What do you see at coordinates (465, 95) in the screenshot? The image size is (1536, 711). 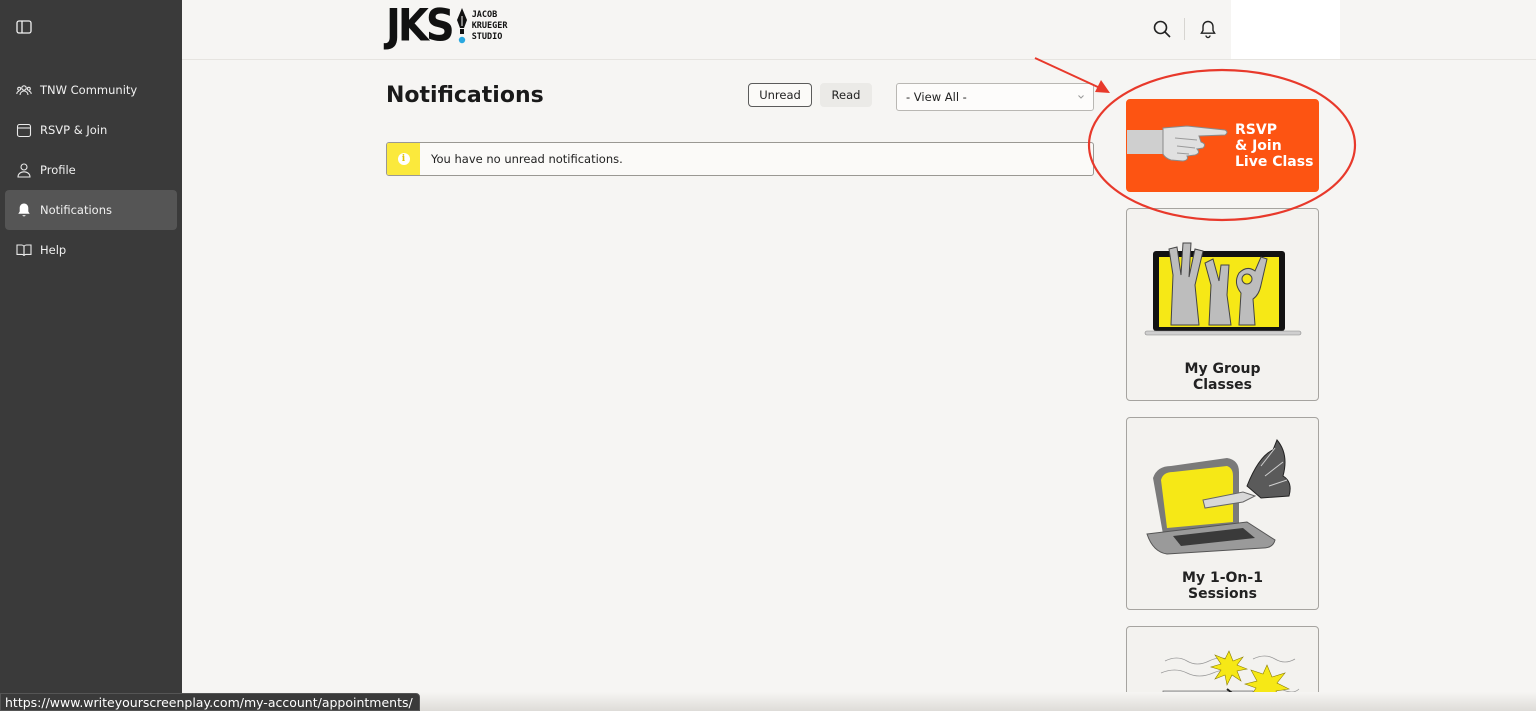 I see `page-title: Notifications` at bounding box center [465, 95].